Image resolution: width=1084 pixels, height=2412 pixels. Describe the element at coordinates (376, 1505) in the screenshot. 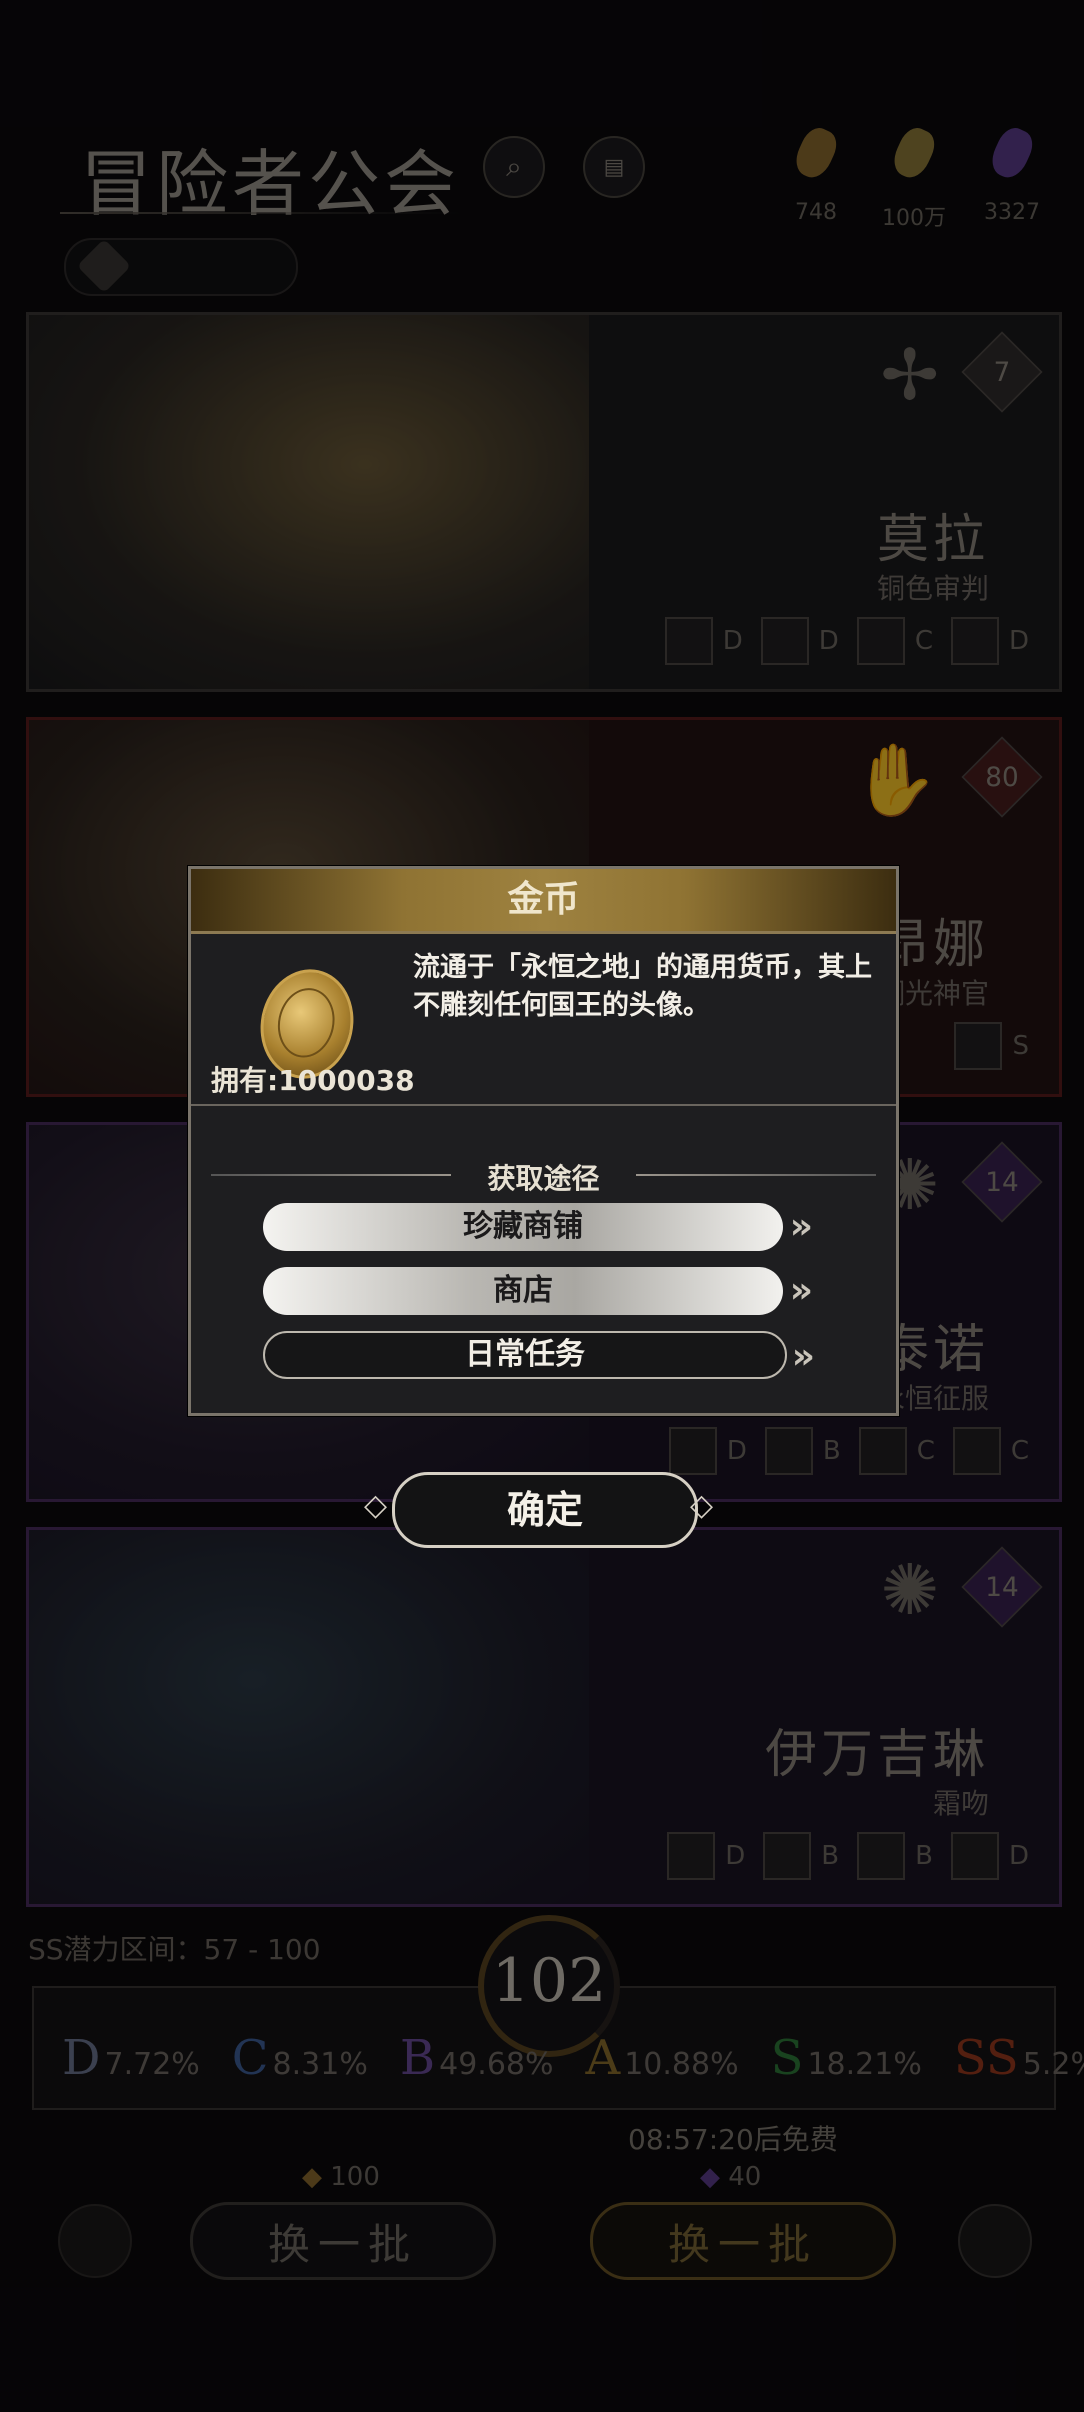

I see `ornament-left-icon: ◇` at that location.